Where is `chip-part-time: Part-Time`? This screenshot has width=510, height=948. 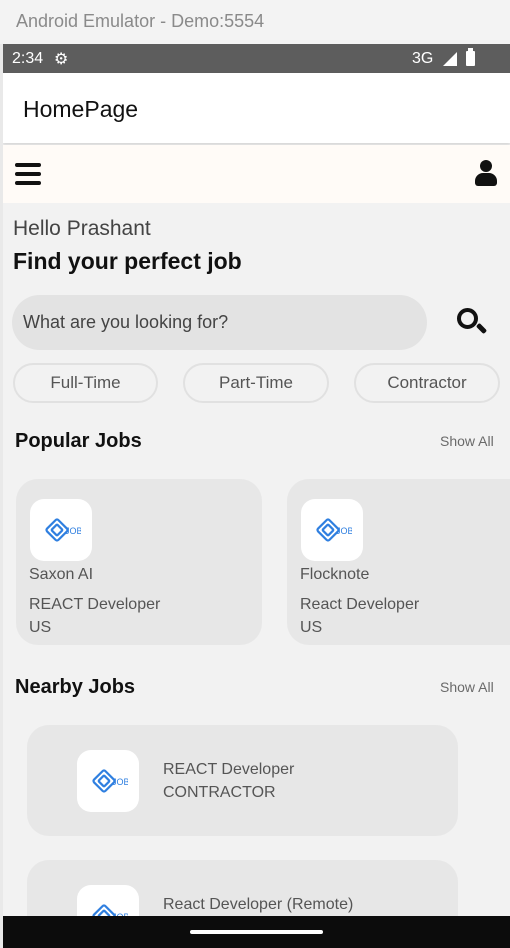
chip-part-time: Part-Time is located at coordinates (256, 383).